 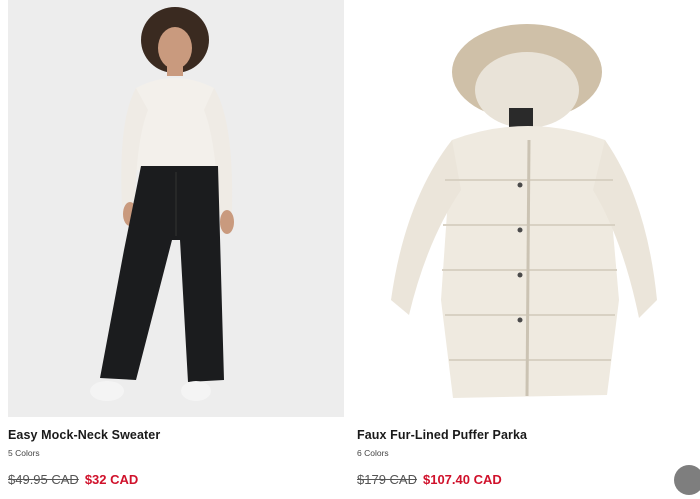 I want to click on product-price: $49.95 CAD $32 CAD, so click(x=176, y=479).